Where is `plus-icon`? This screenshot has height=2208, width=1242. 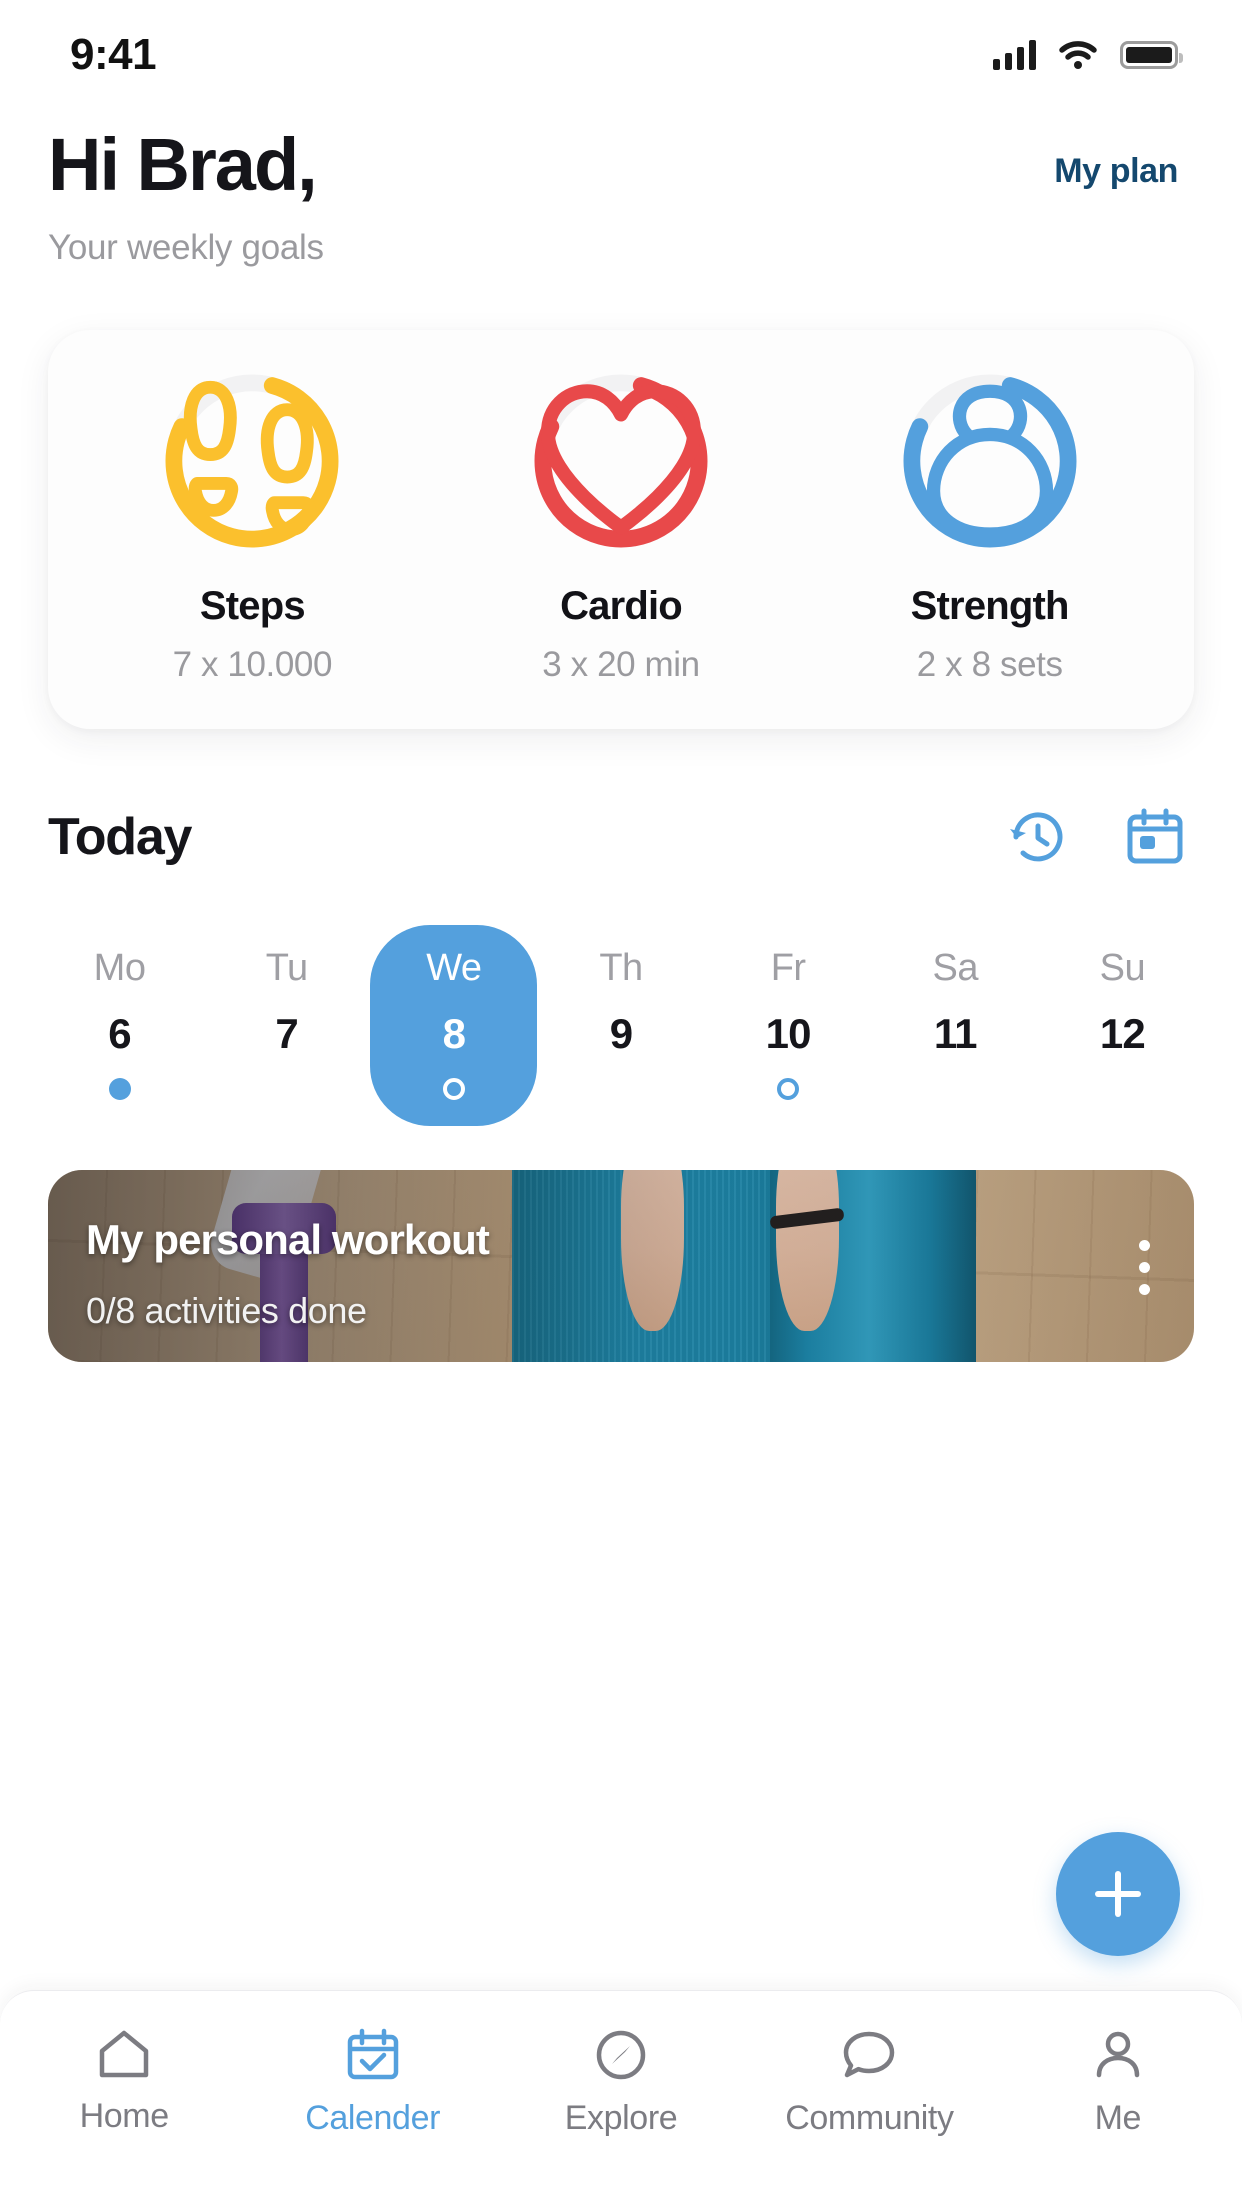 plus-icon is located at coordinates (1118, 1894).